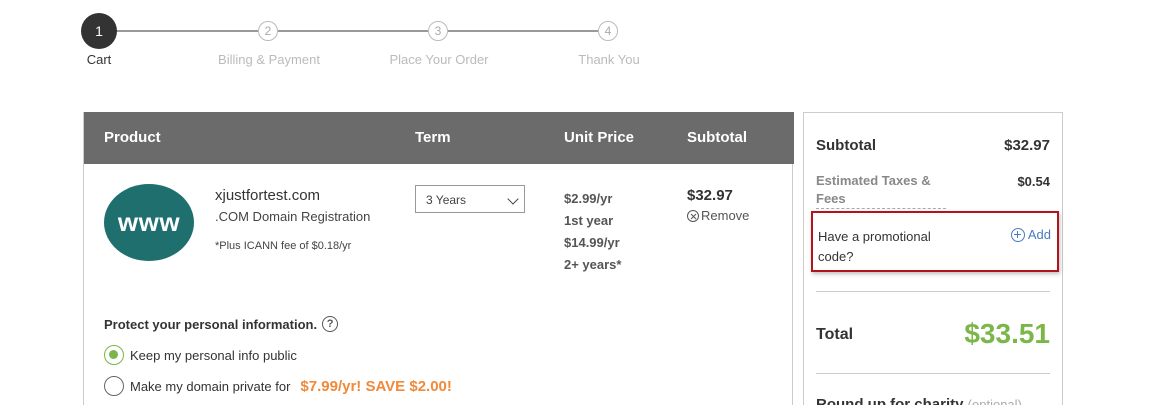 This screenshot has width=1160, height=405. I want to click on plus-circle-icon, so click(1017, 234).